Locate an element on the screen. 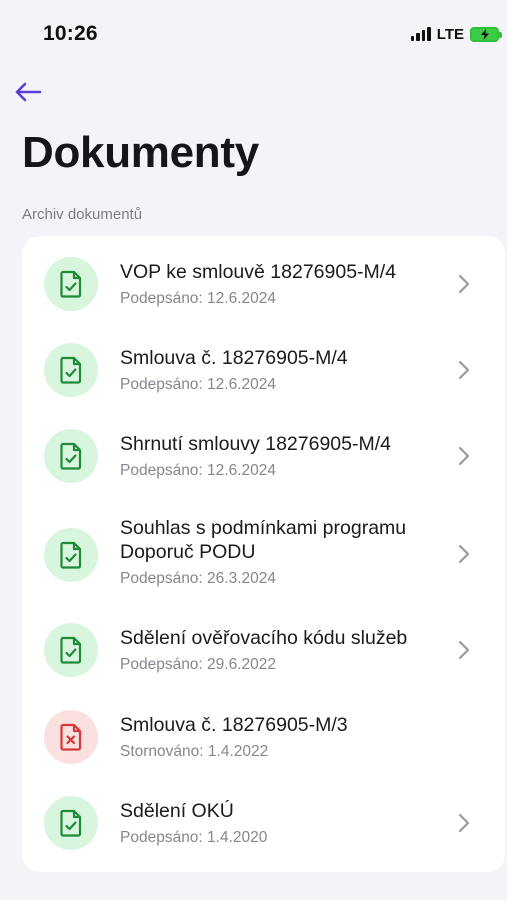  document-status: Podepsáno: 26.3.2024 is located at coordinates (198, 578).